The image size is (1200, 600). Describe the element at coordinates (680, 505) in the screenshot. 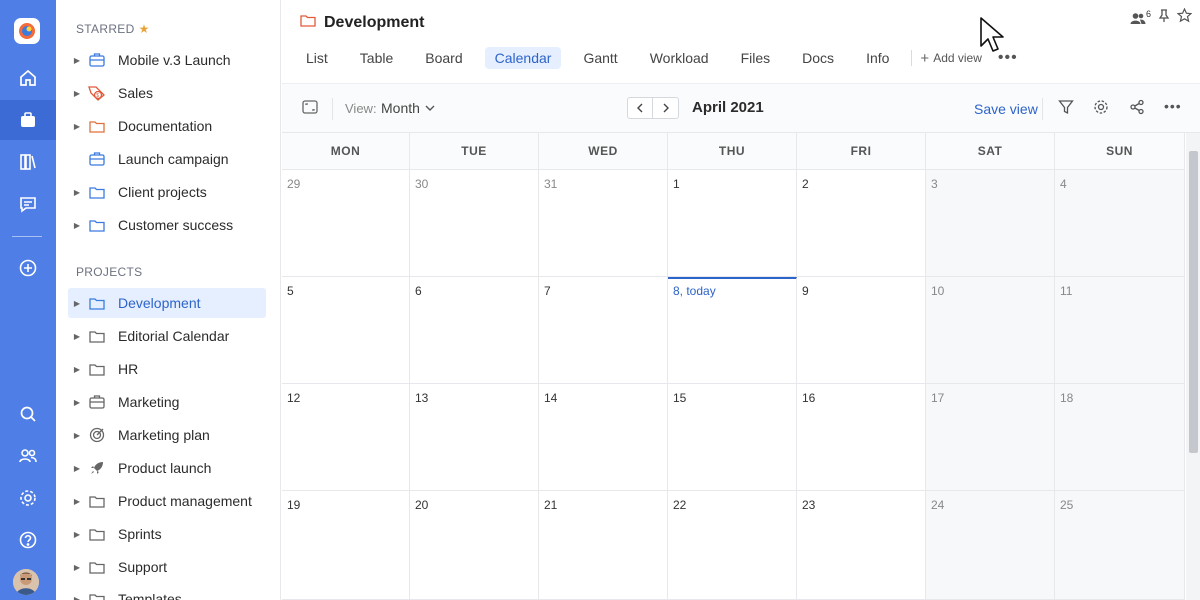

I see `day-number: 22` at that location.